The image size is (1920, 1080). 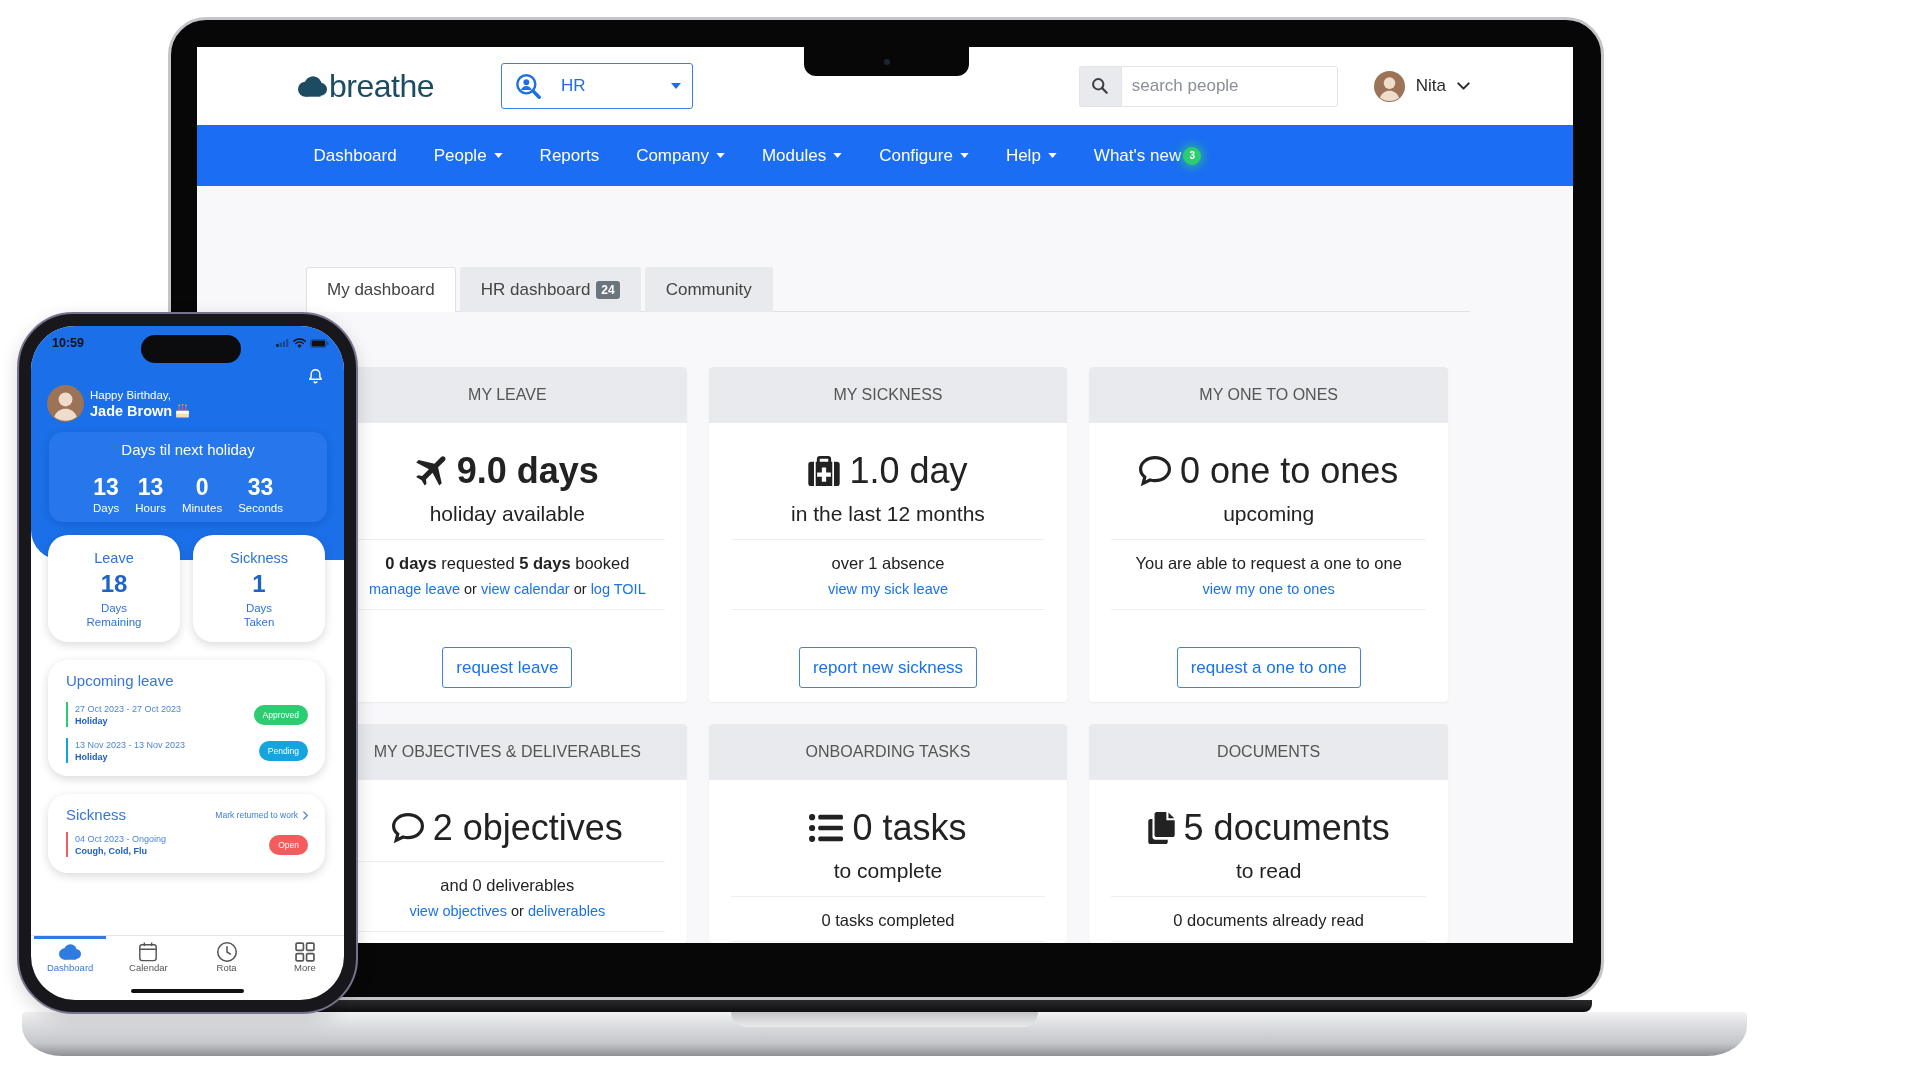 What do you see at coordinates (1268, 589) in the screenshot?
I see `link: view my one to ones` at bounding box center [1268, 589].